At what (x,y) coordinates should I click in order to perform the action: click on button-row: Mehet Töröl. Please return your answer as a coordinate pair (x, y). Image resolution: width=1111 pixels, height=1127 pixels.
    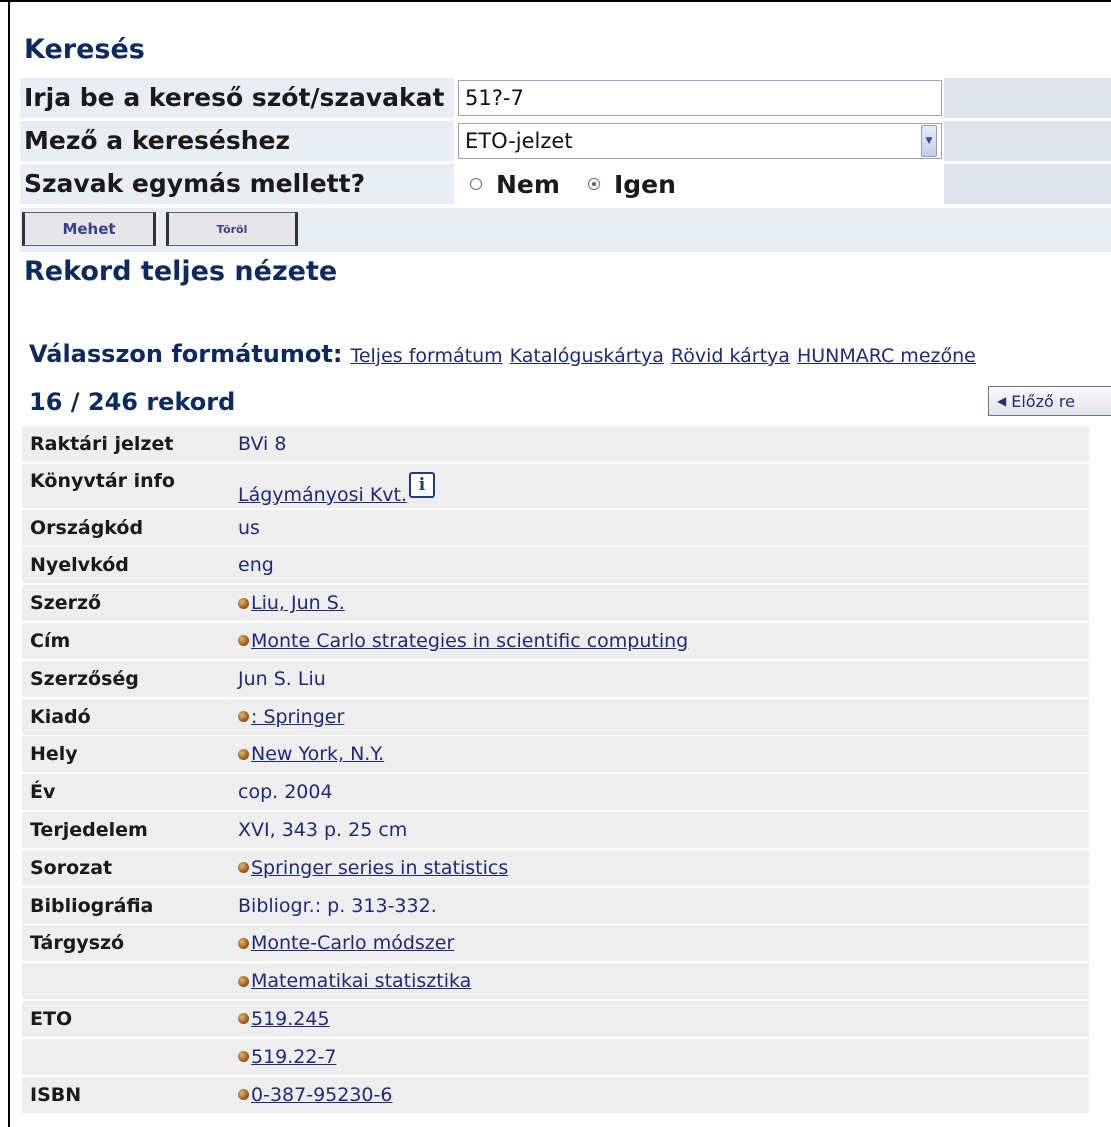
    Looking at the image, I should click on (565, 230).